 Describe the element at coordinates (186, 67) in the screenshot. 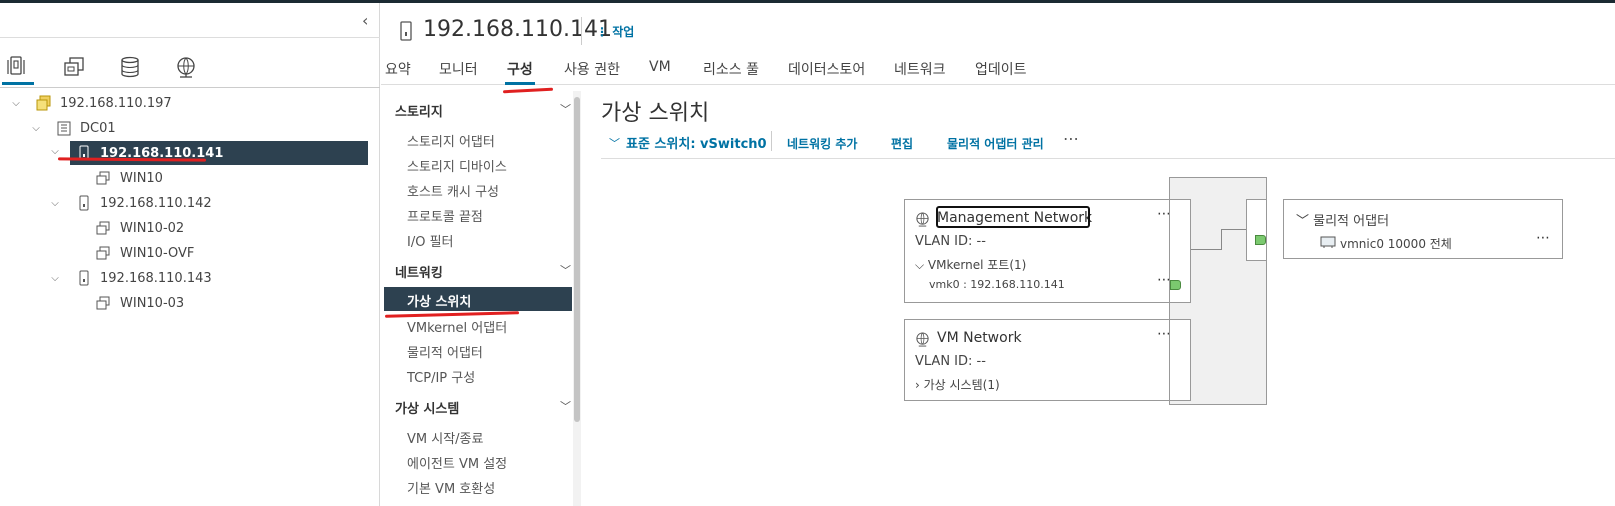

I see `networking-icon` at that location.